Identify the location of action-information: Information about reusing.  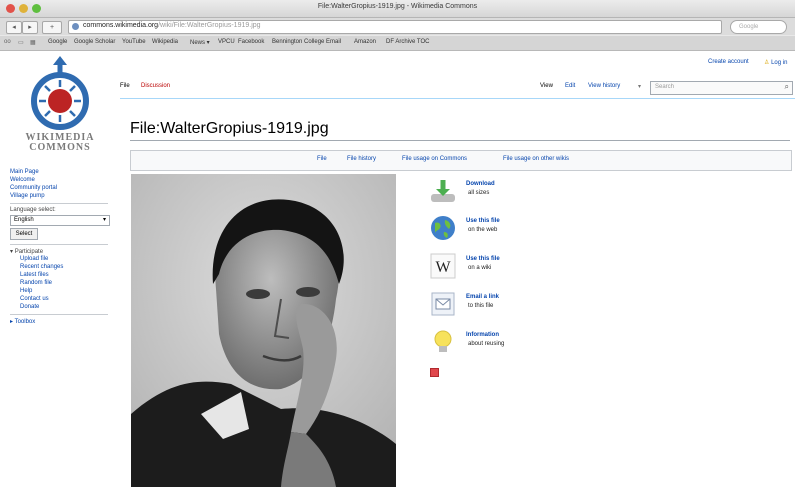
(490, 344).